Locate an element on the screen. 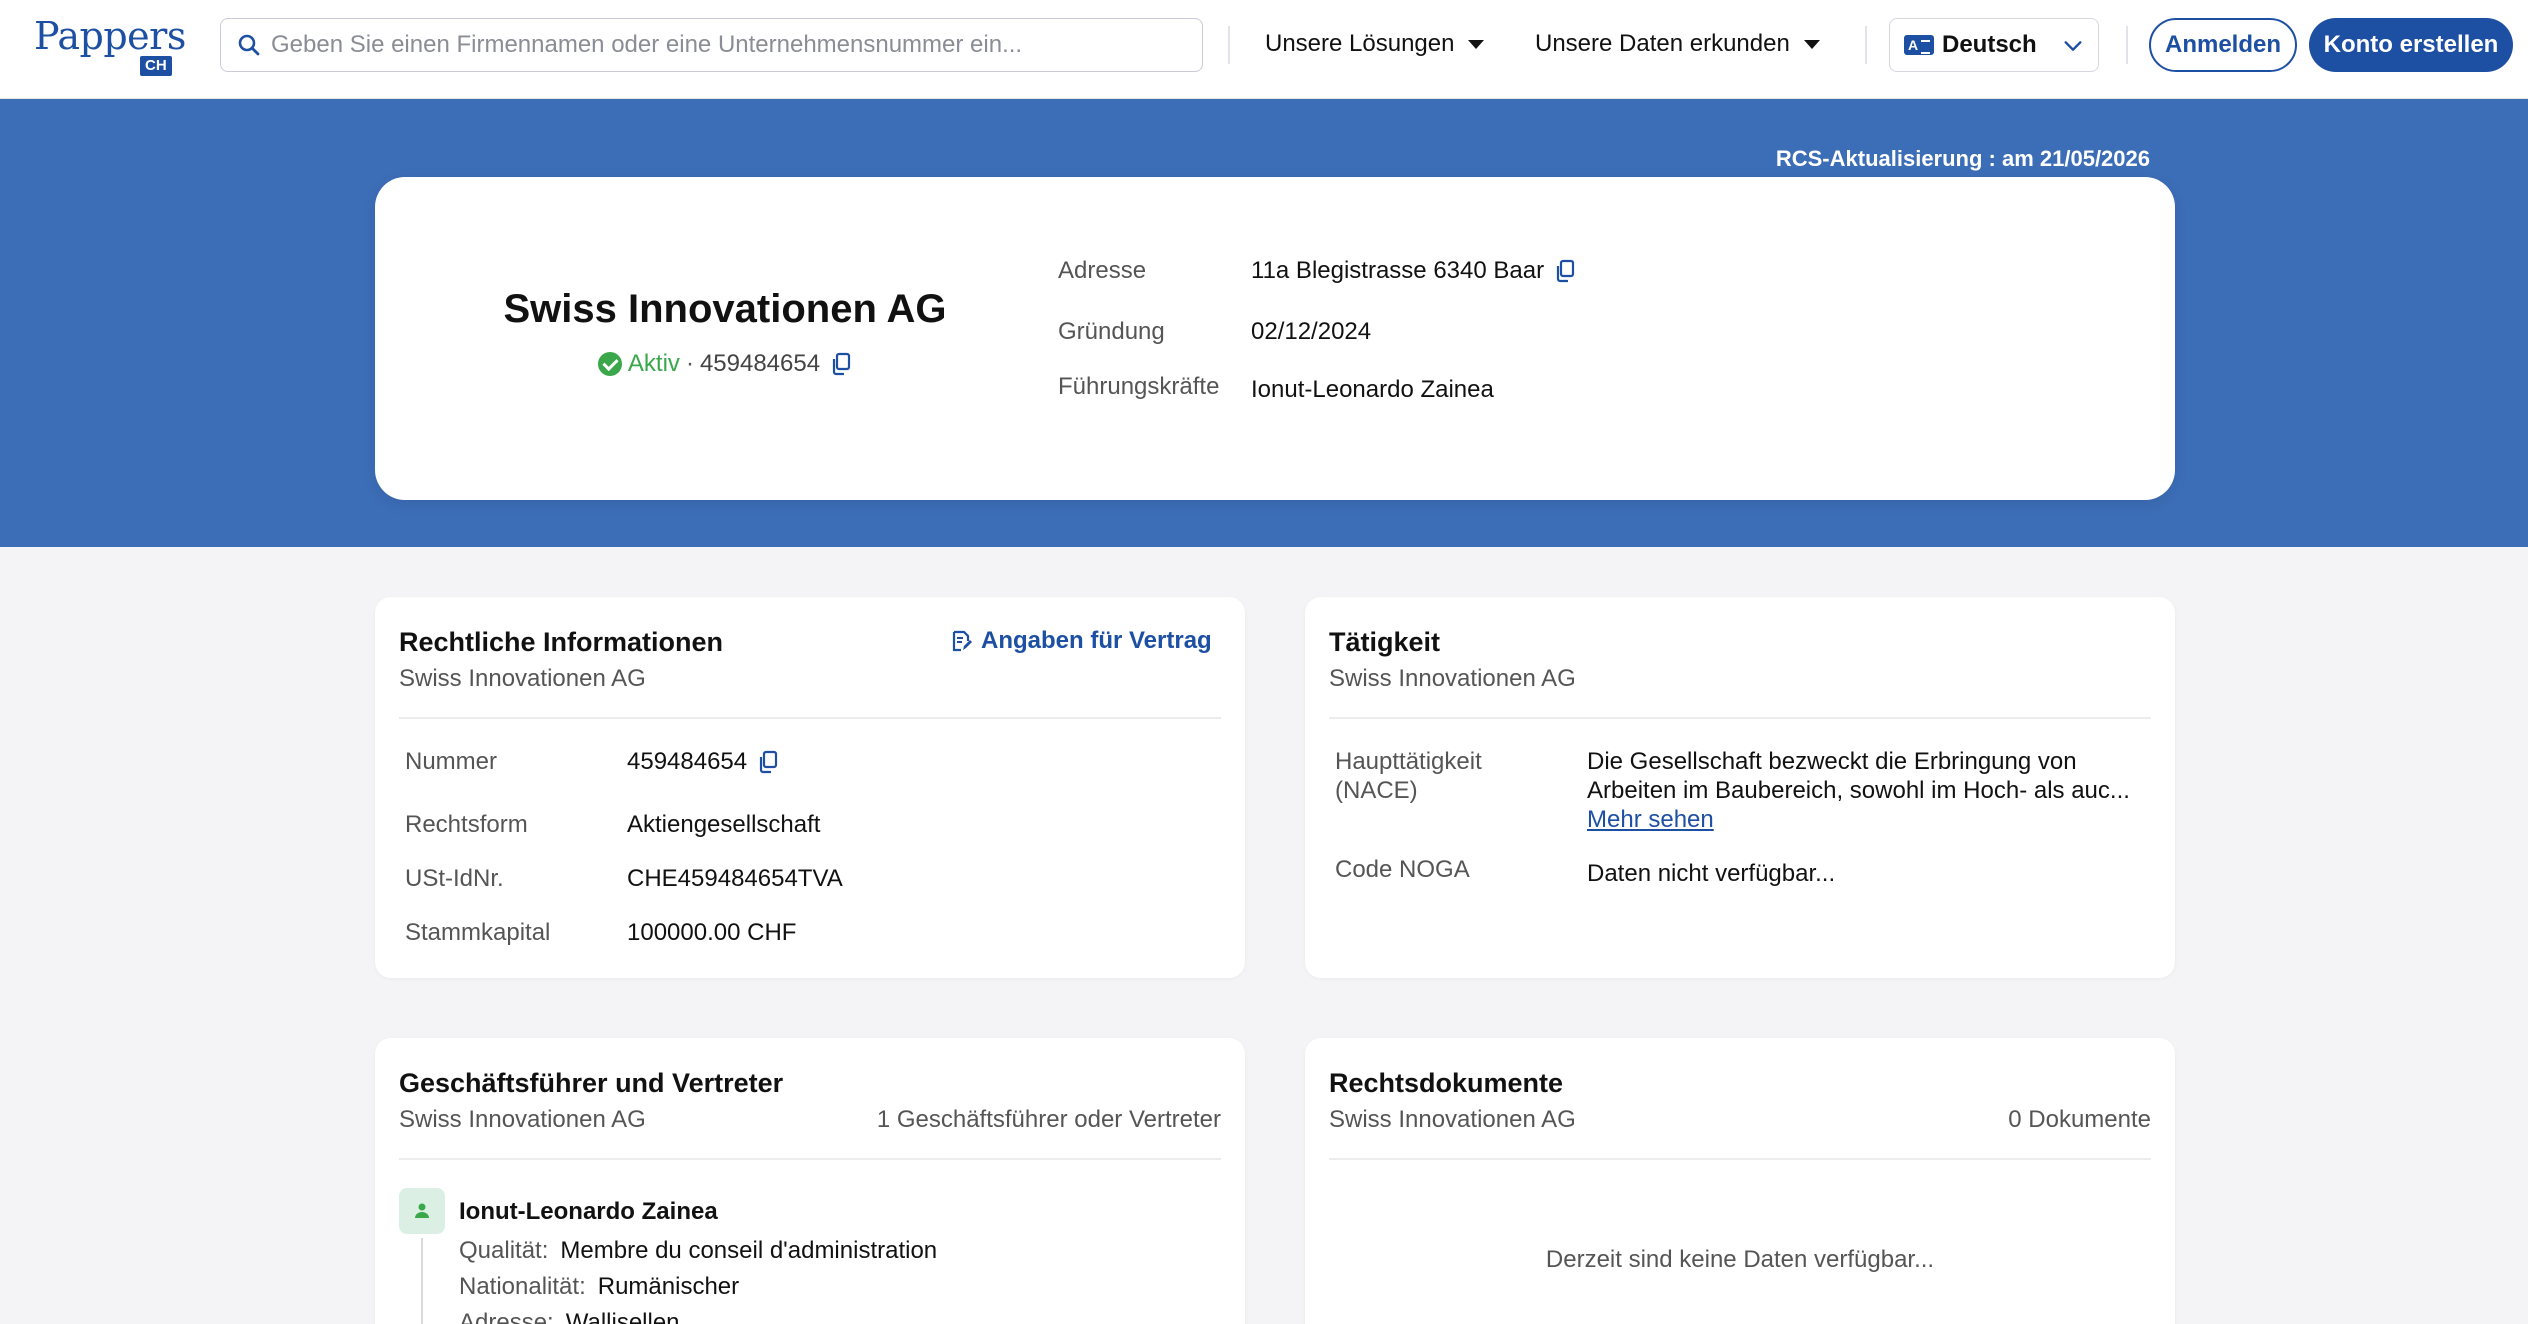 This screenshot has width=2528, height=1324. tree-connector is located at coordinates (422, 1281).